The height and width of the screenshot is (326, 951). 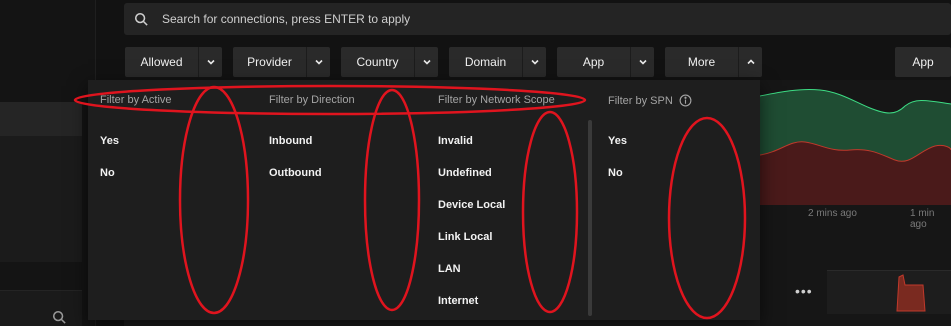 What do you see at coordinates (615, 173) in the screenshot?
I see `filter-spn-option: No` at bounding box center [615, 173].